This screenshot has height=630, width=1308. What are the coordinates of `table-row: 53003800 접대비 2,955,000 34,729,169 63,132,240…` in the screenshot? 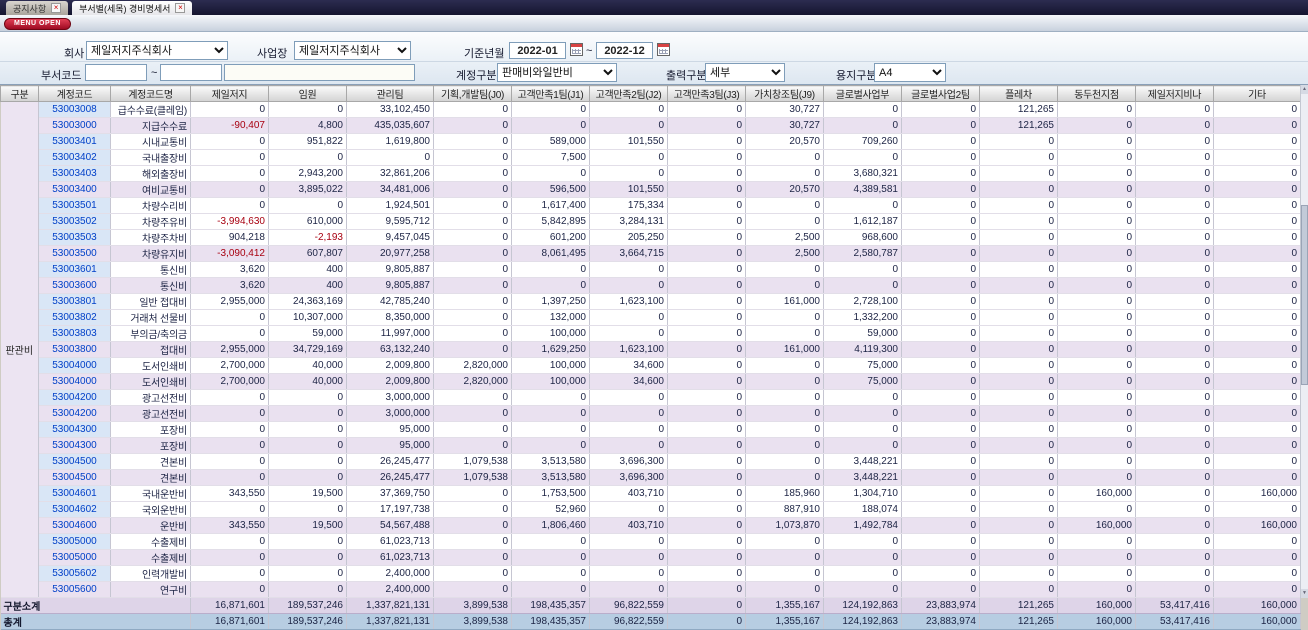 It's located at (651, 349).